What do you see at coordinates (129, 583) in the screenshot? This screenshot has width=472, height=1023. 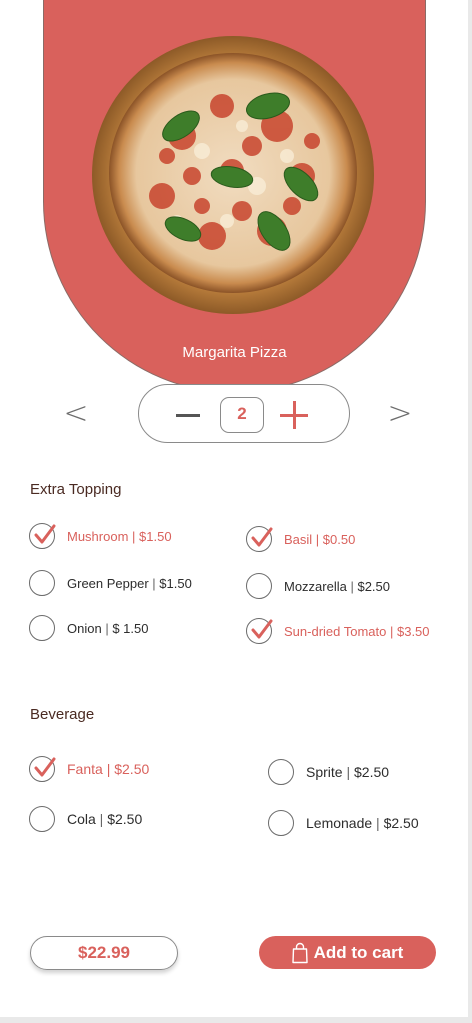 I see `option-label: Green Pepper | $1.50` at bounding box center [129, 583].